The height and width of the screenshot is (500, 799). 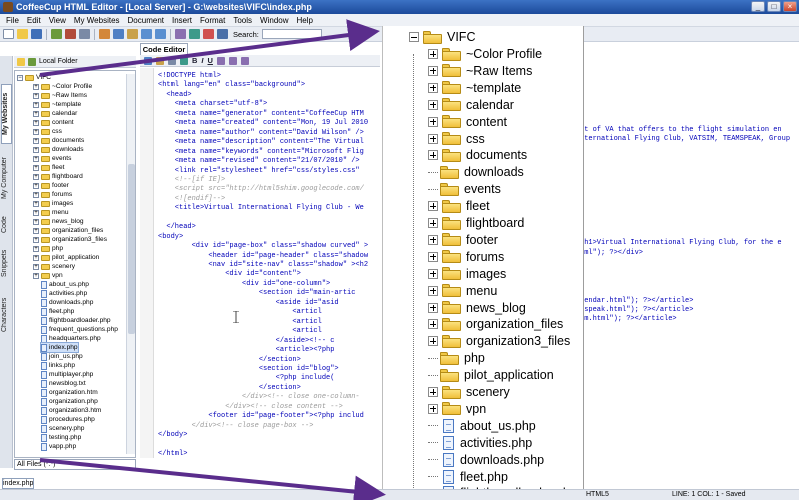 I want to click on zoom-tree-folder: events, so click(x=464, y=189).